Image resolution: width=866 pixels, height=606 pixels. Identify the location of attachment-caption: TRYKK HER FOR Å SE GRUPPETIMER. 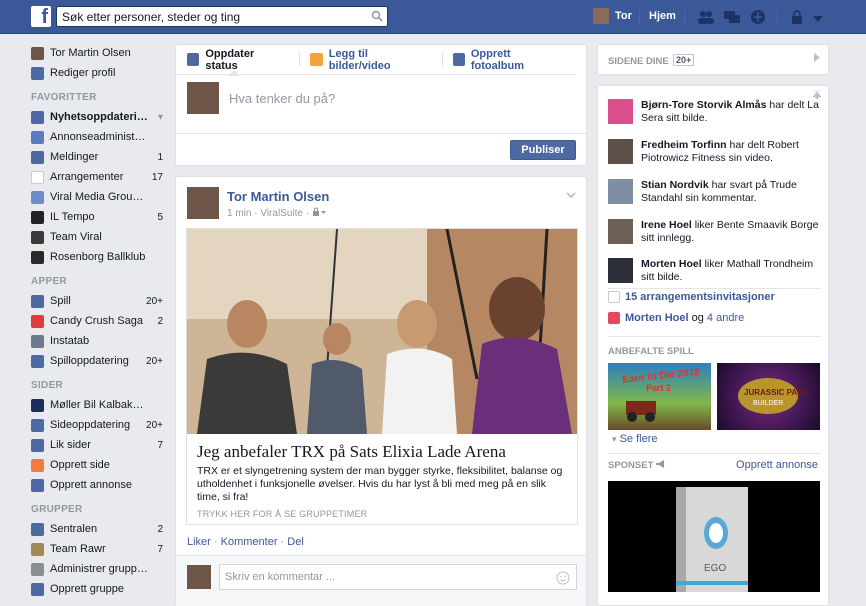
(282, 514).